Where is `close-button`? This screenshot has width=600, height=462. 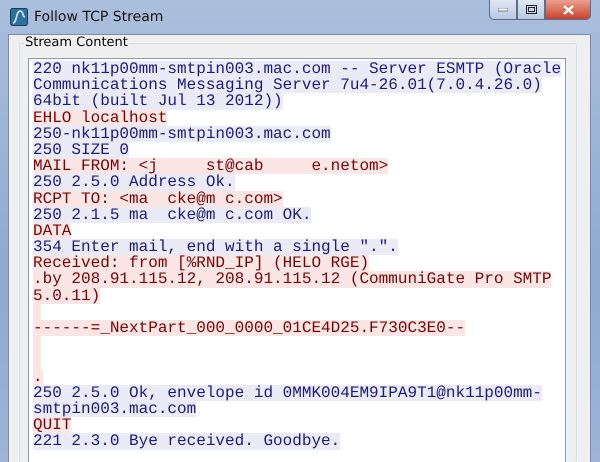 close-button is located at coordinates (568, 10).